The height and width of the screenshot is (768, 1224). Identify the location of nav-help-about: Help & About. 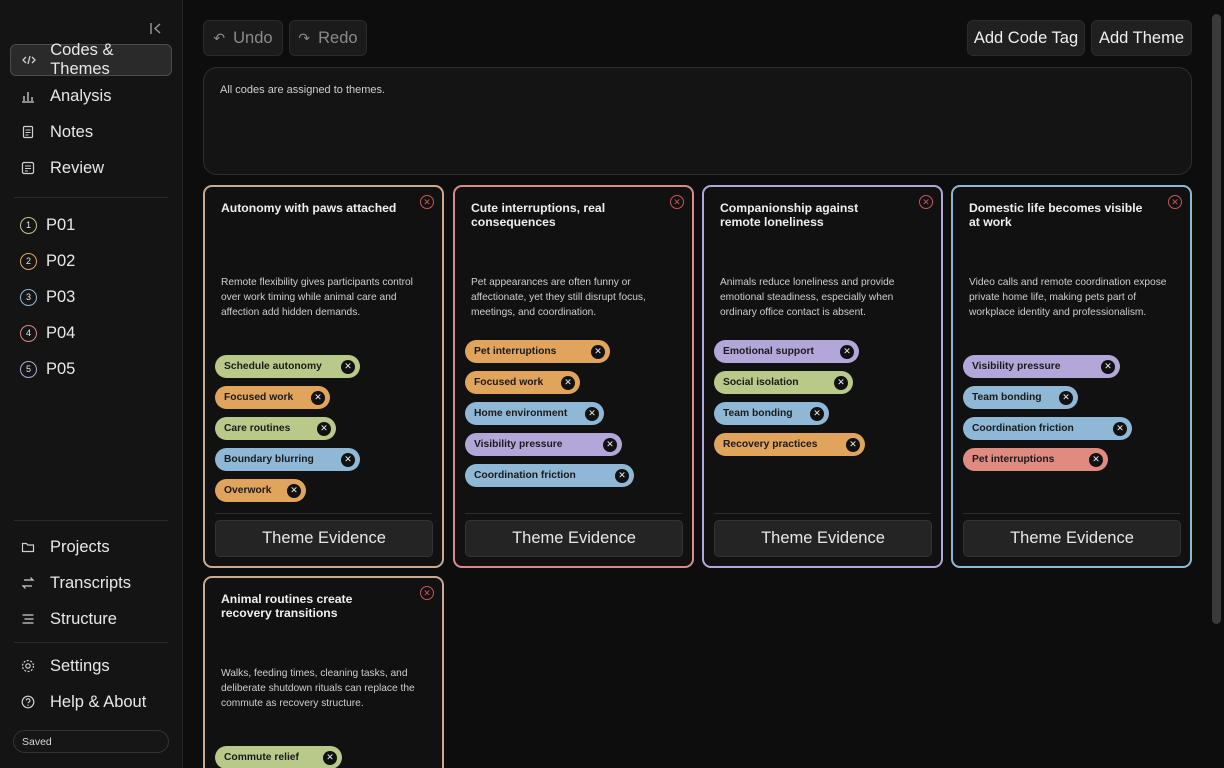
(91, 702).